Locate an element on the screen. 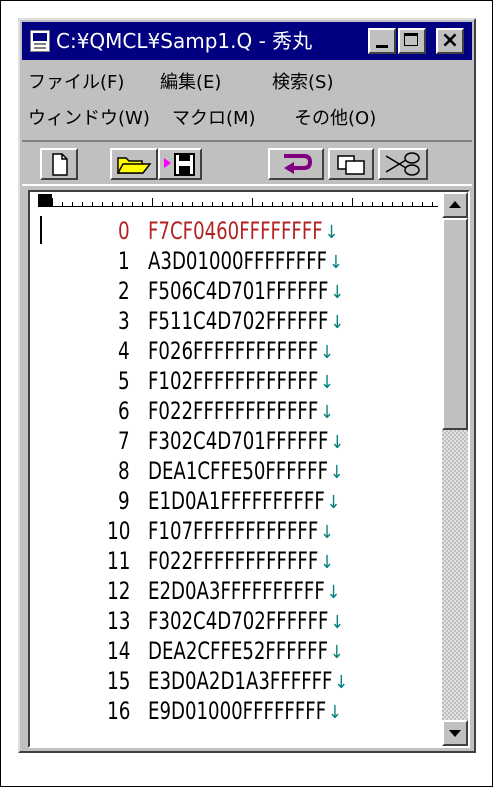 This screenshot has width=493, height=787. title-bar: C:¥QMCL¥Samp1.Q - 秀丸 × is located at coordinates (247, 41).